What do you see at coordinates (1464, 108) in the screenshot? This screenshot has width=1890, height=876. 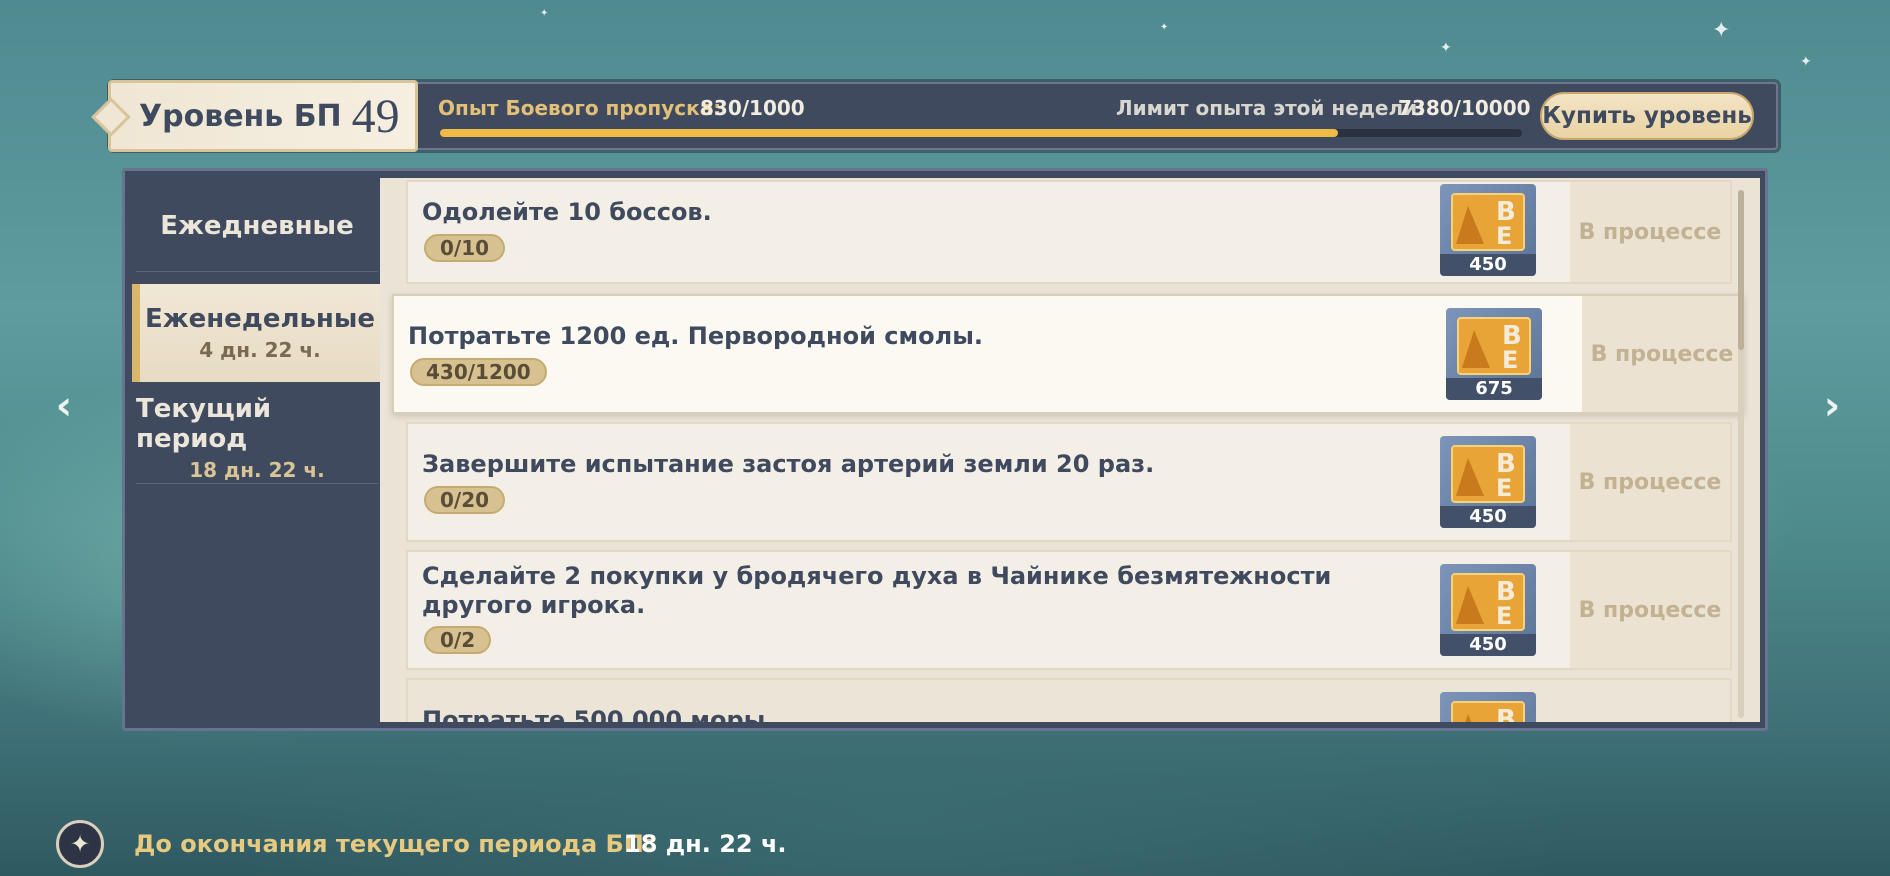 I see `weekly-limit-value: 7380/10000` at bounding box center [1464, 108].